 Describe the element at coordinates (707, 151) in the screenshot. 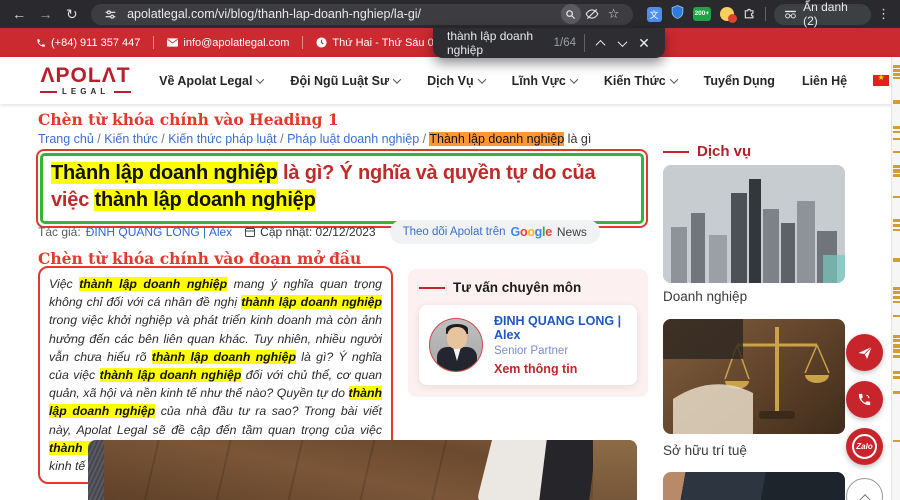

I see `sidebar-services-title: Dịch vụ` at that location.